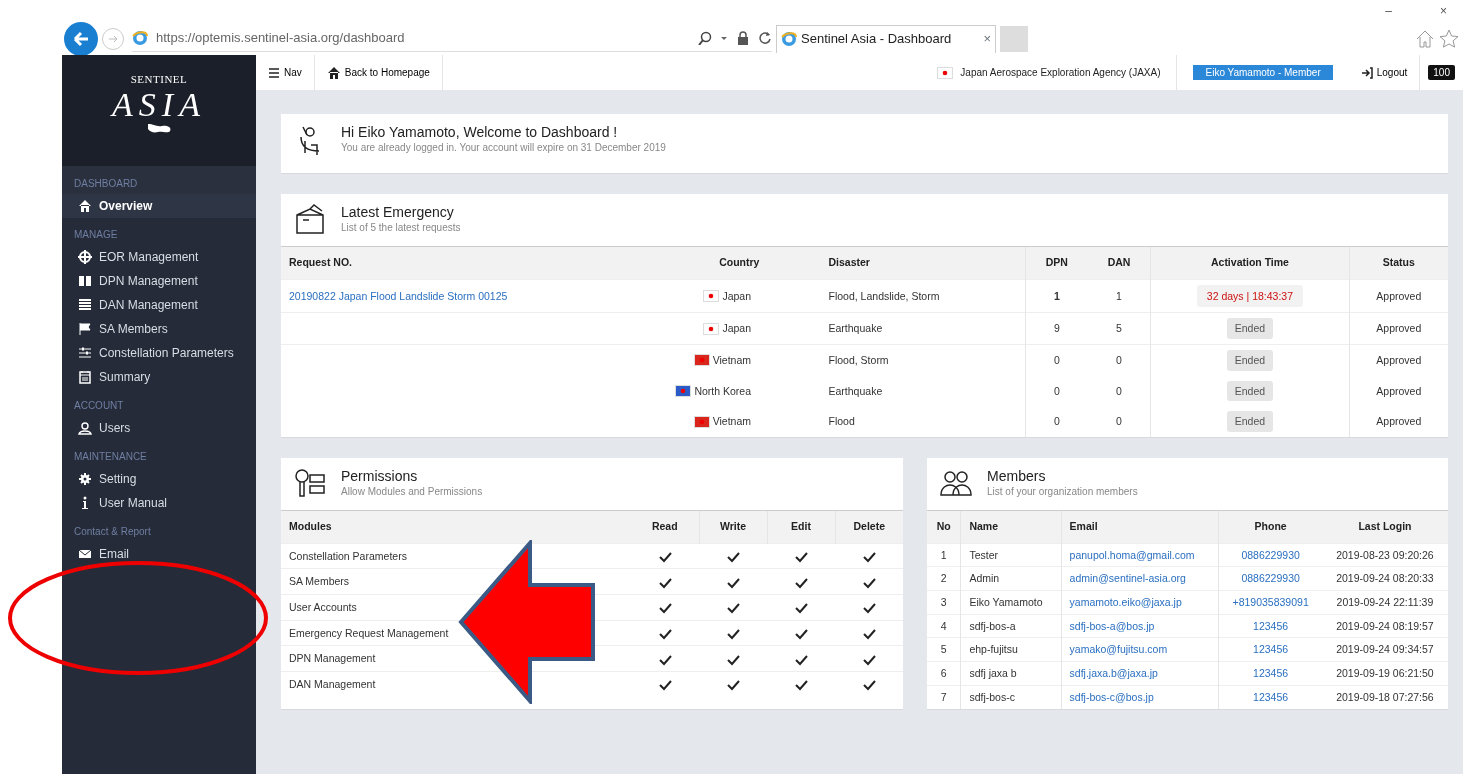 The height and width of the screenshot is (774, 1463). I want to click on column-header: DPN, so click(1056, 263).